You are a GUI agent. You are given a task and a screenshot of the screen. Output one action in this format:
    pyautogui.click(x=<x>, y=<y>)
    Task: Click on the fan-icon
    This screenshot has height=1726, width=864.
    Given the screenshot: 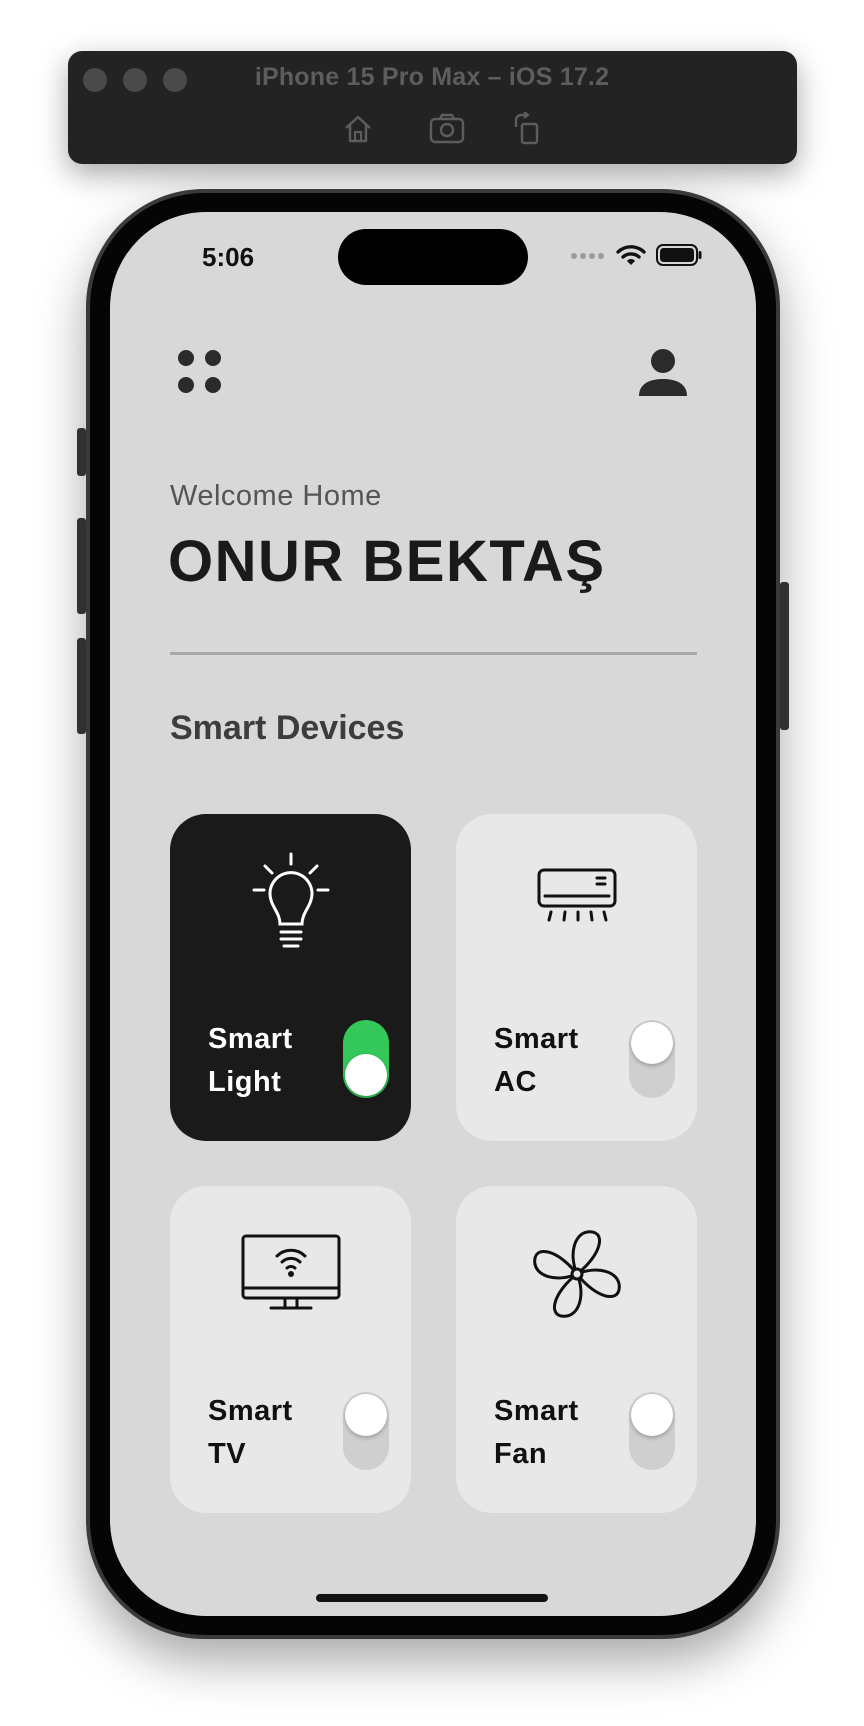 What is the action you would take?
    pyautogui.click(x=576, y=1274)
    